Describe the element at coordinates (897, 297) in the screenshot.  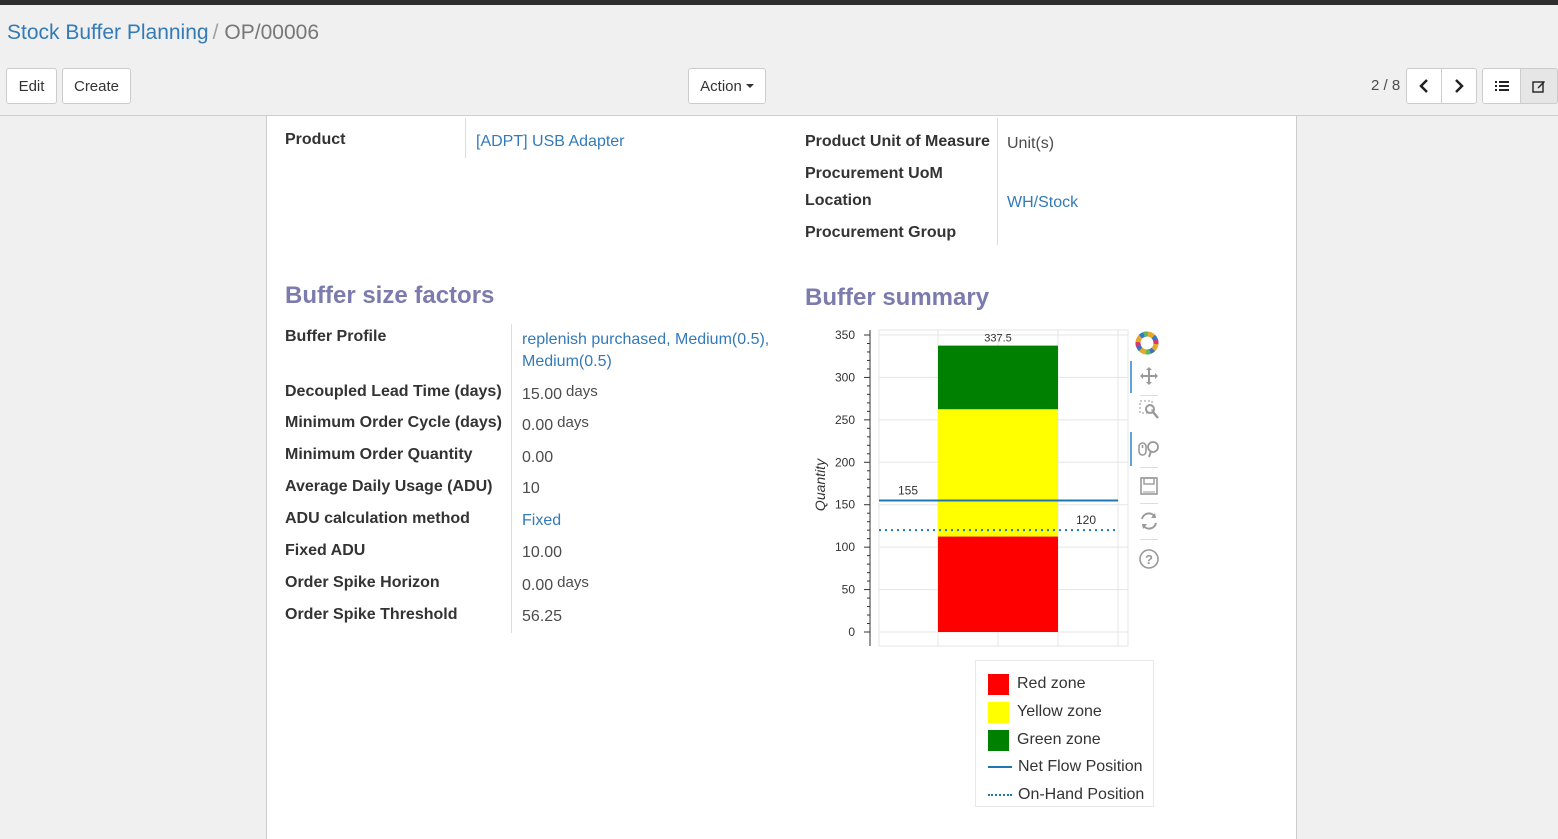
I see `buffer-summary-title: Buffer summary` at that location.